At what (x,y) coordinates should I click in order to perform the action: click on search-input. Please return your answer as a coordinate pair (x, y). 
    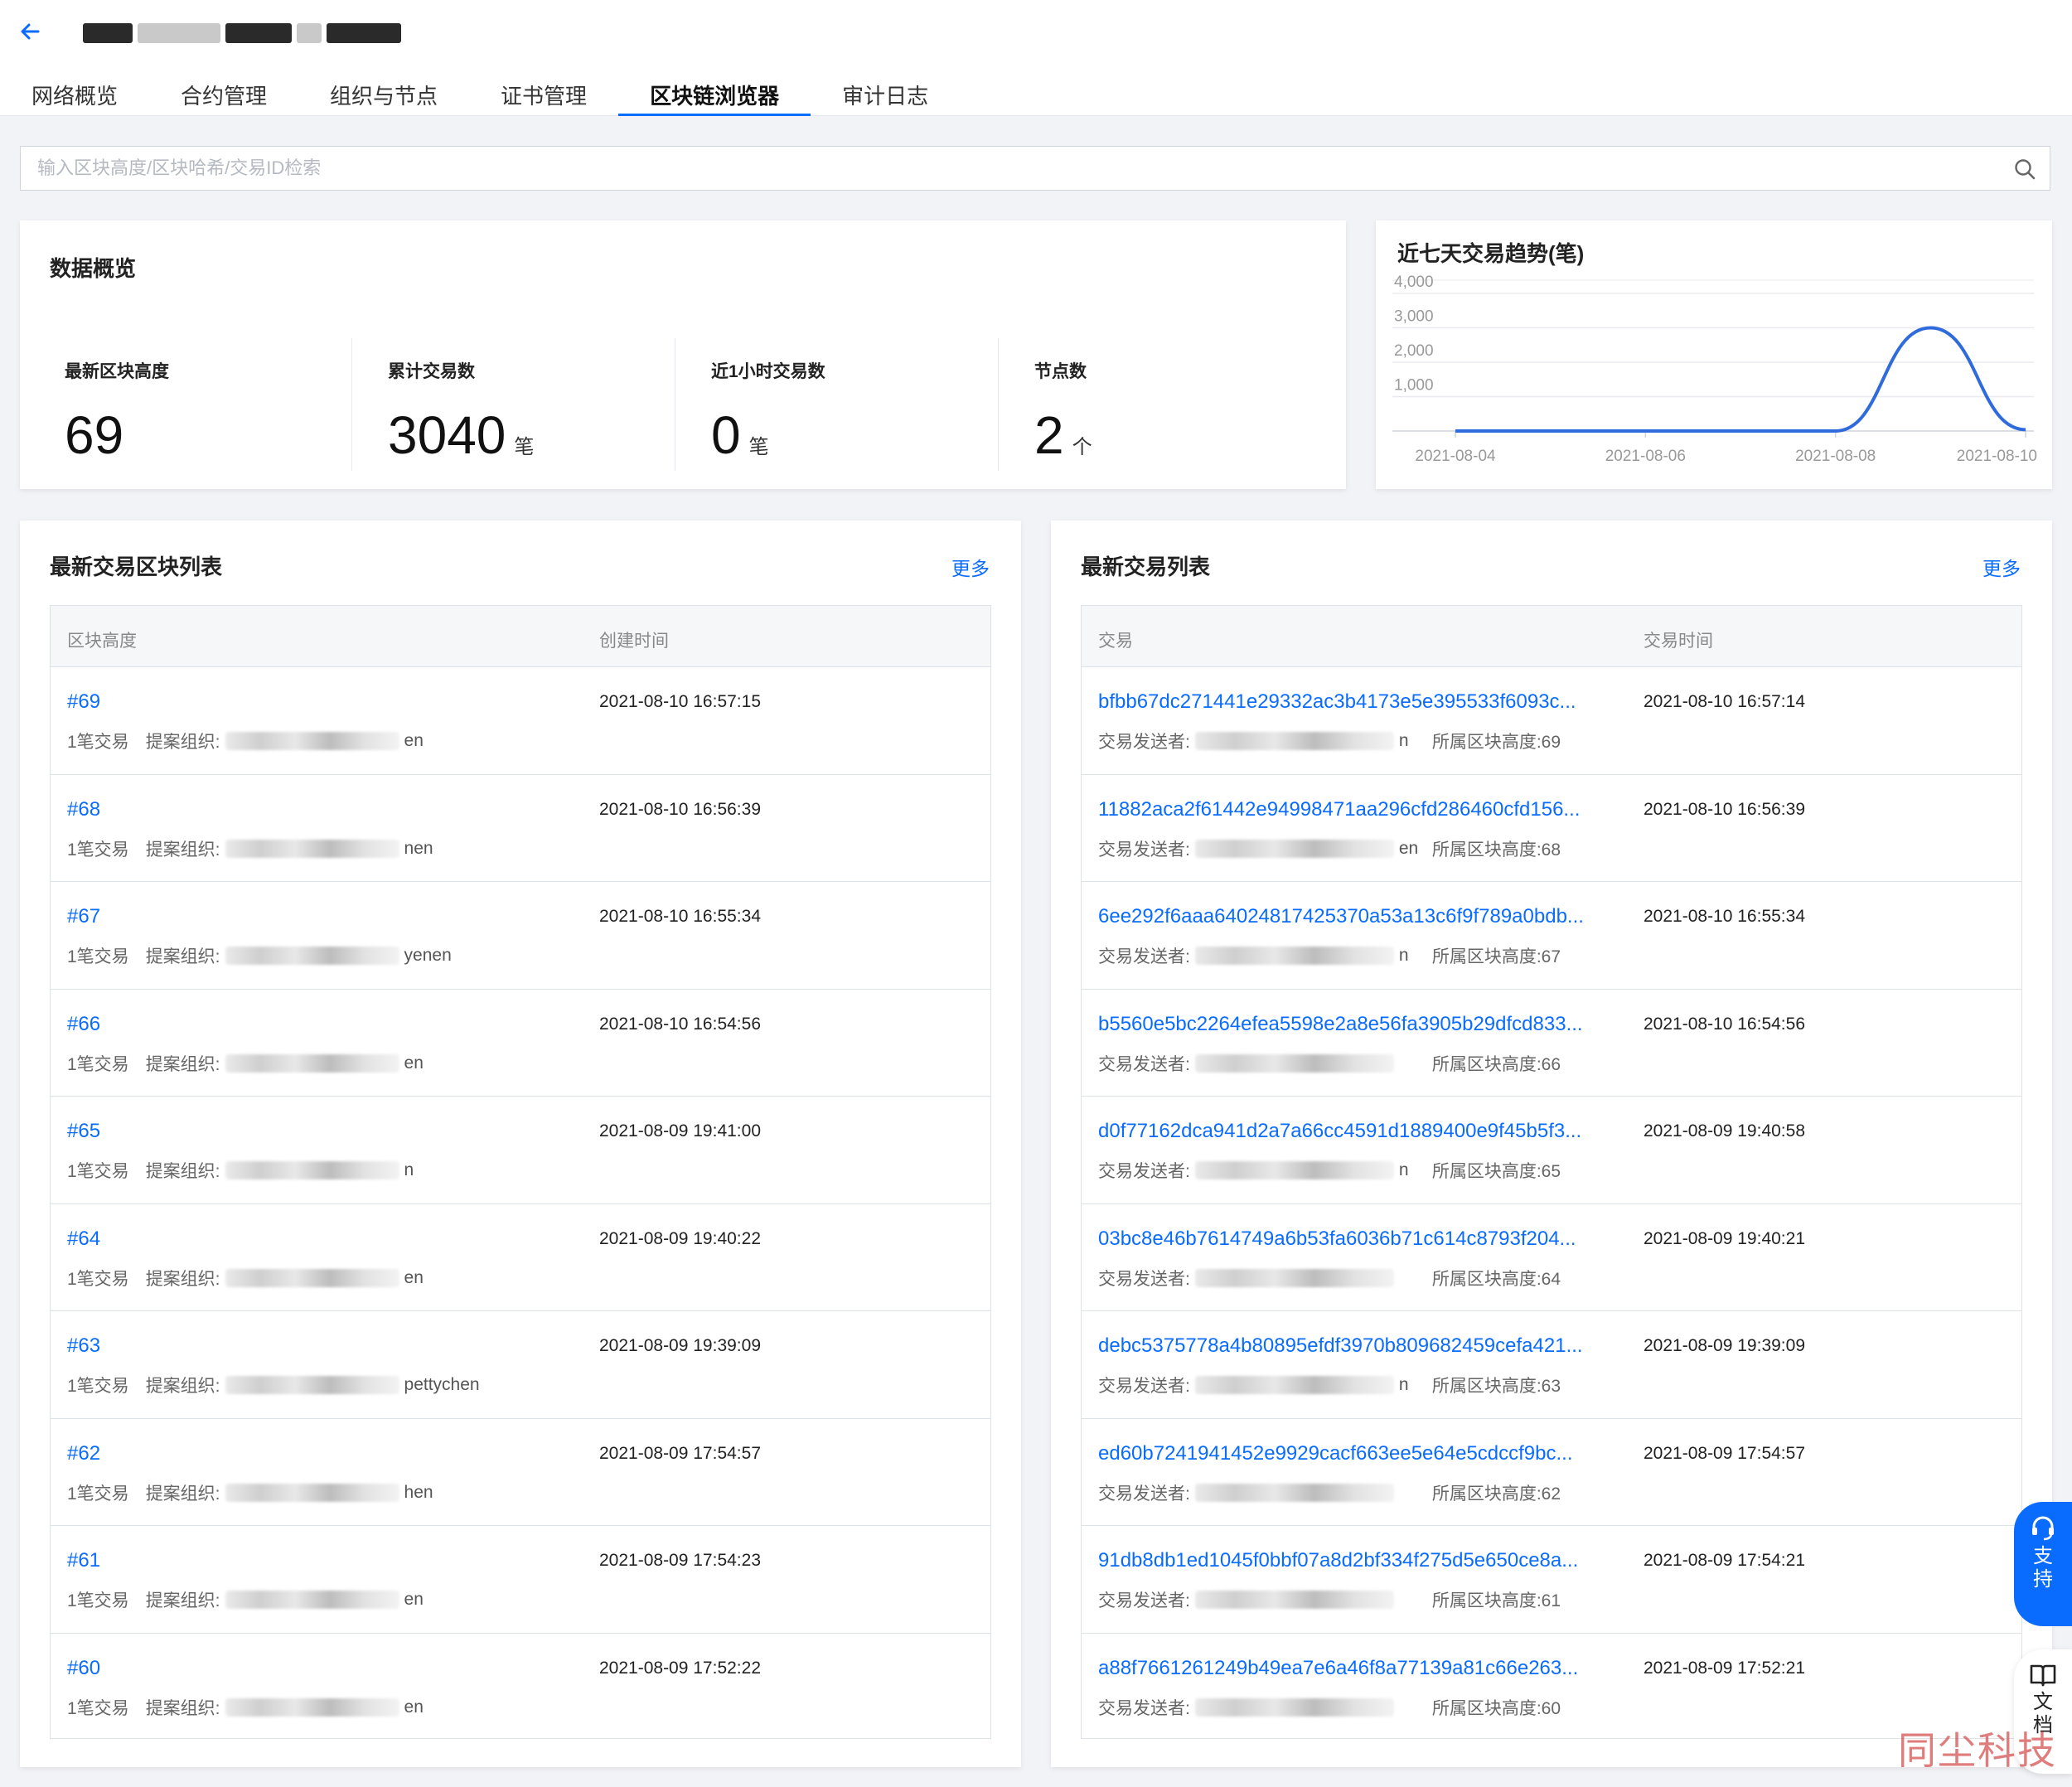
    Looking at the image, I should click on (1007, 168).